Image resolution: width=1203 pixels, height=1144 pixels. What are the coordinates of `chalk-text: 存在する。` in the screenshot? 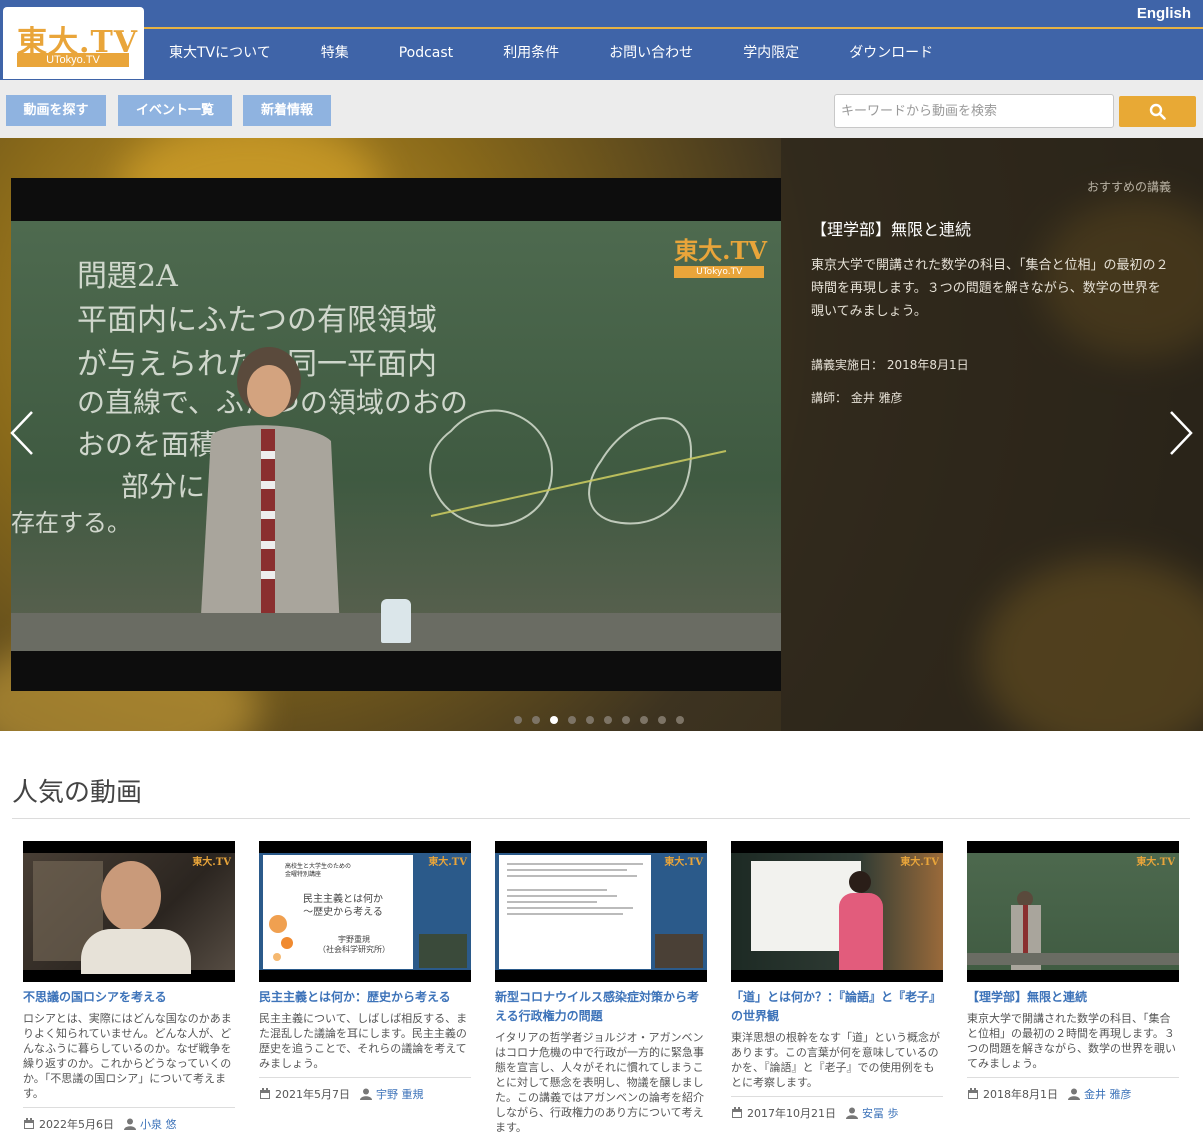 It's located at (71, 523).